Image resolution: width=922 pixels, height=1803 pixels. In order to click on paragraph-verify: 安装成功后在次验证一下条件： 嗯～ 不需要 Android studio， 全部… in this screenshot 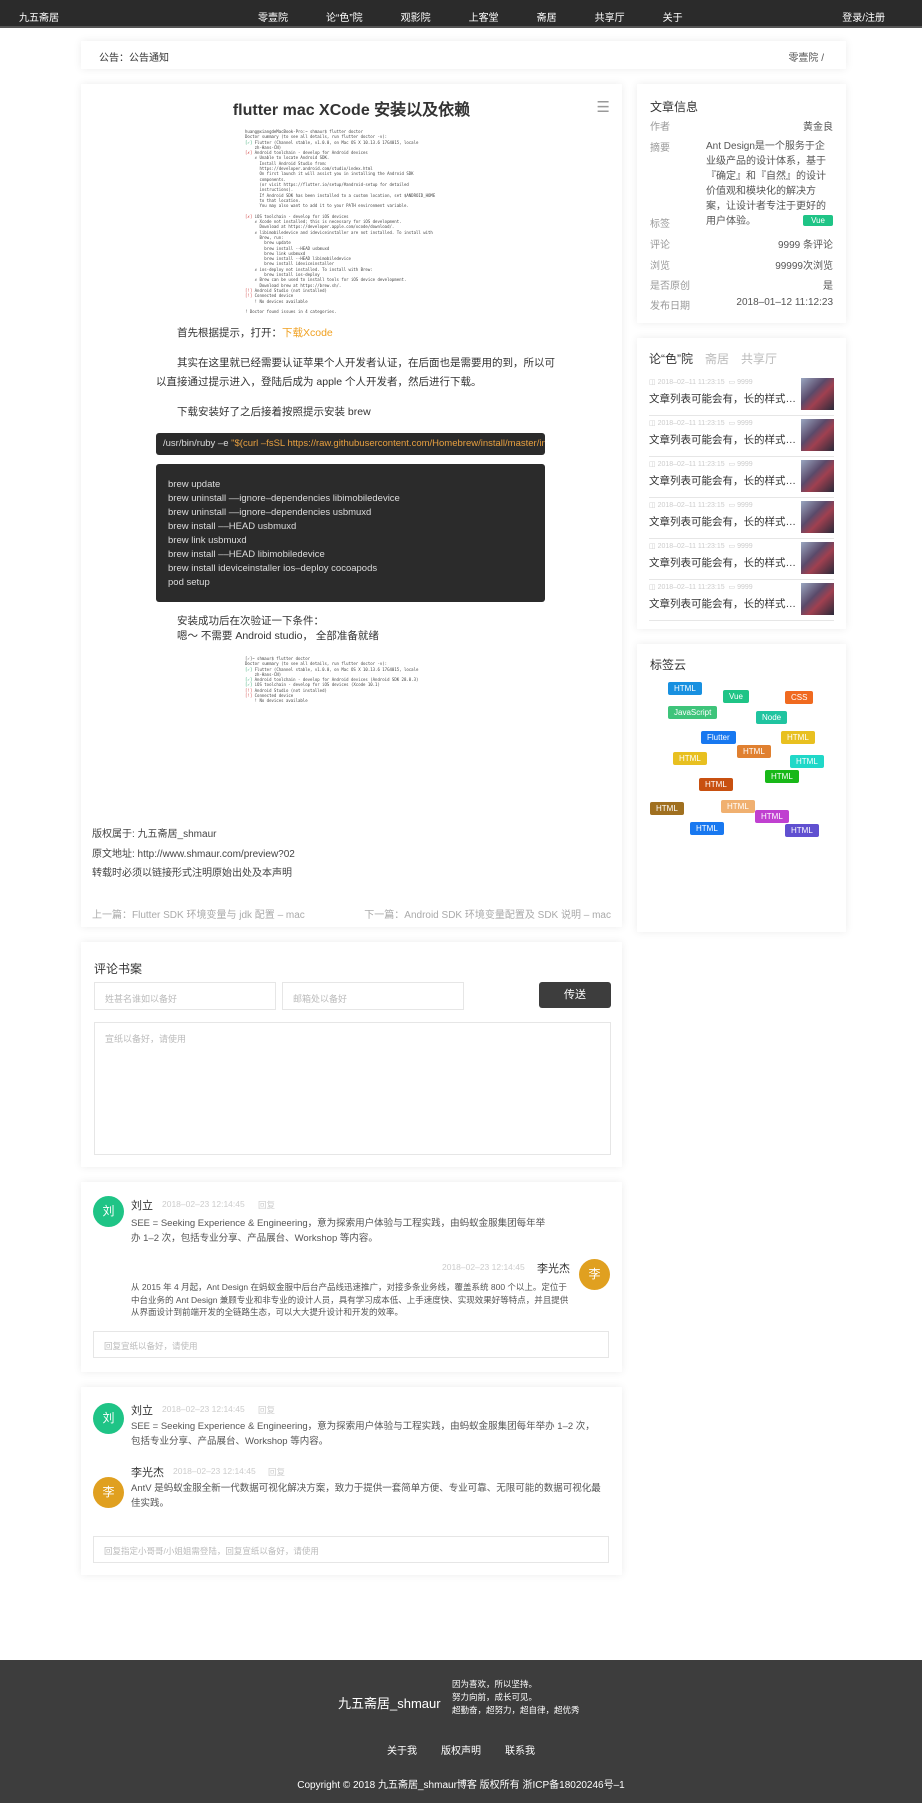, I will do `click(278, 628)`.